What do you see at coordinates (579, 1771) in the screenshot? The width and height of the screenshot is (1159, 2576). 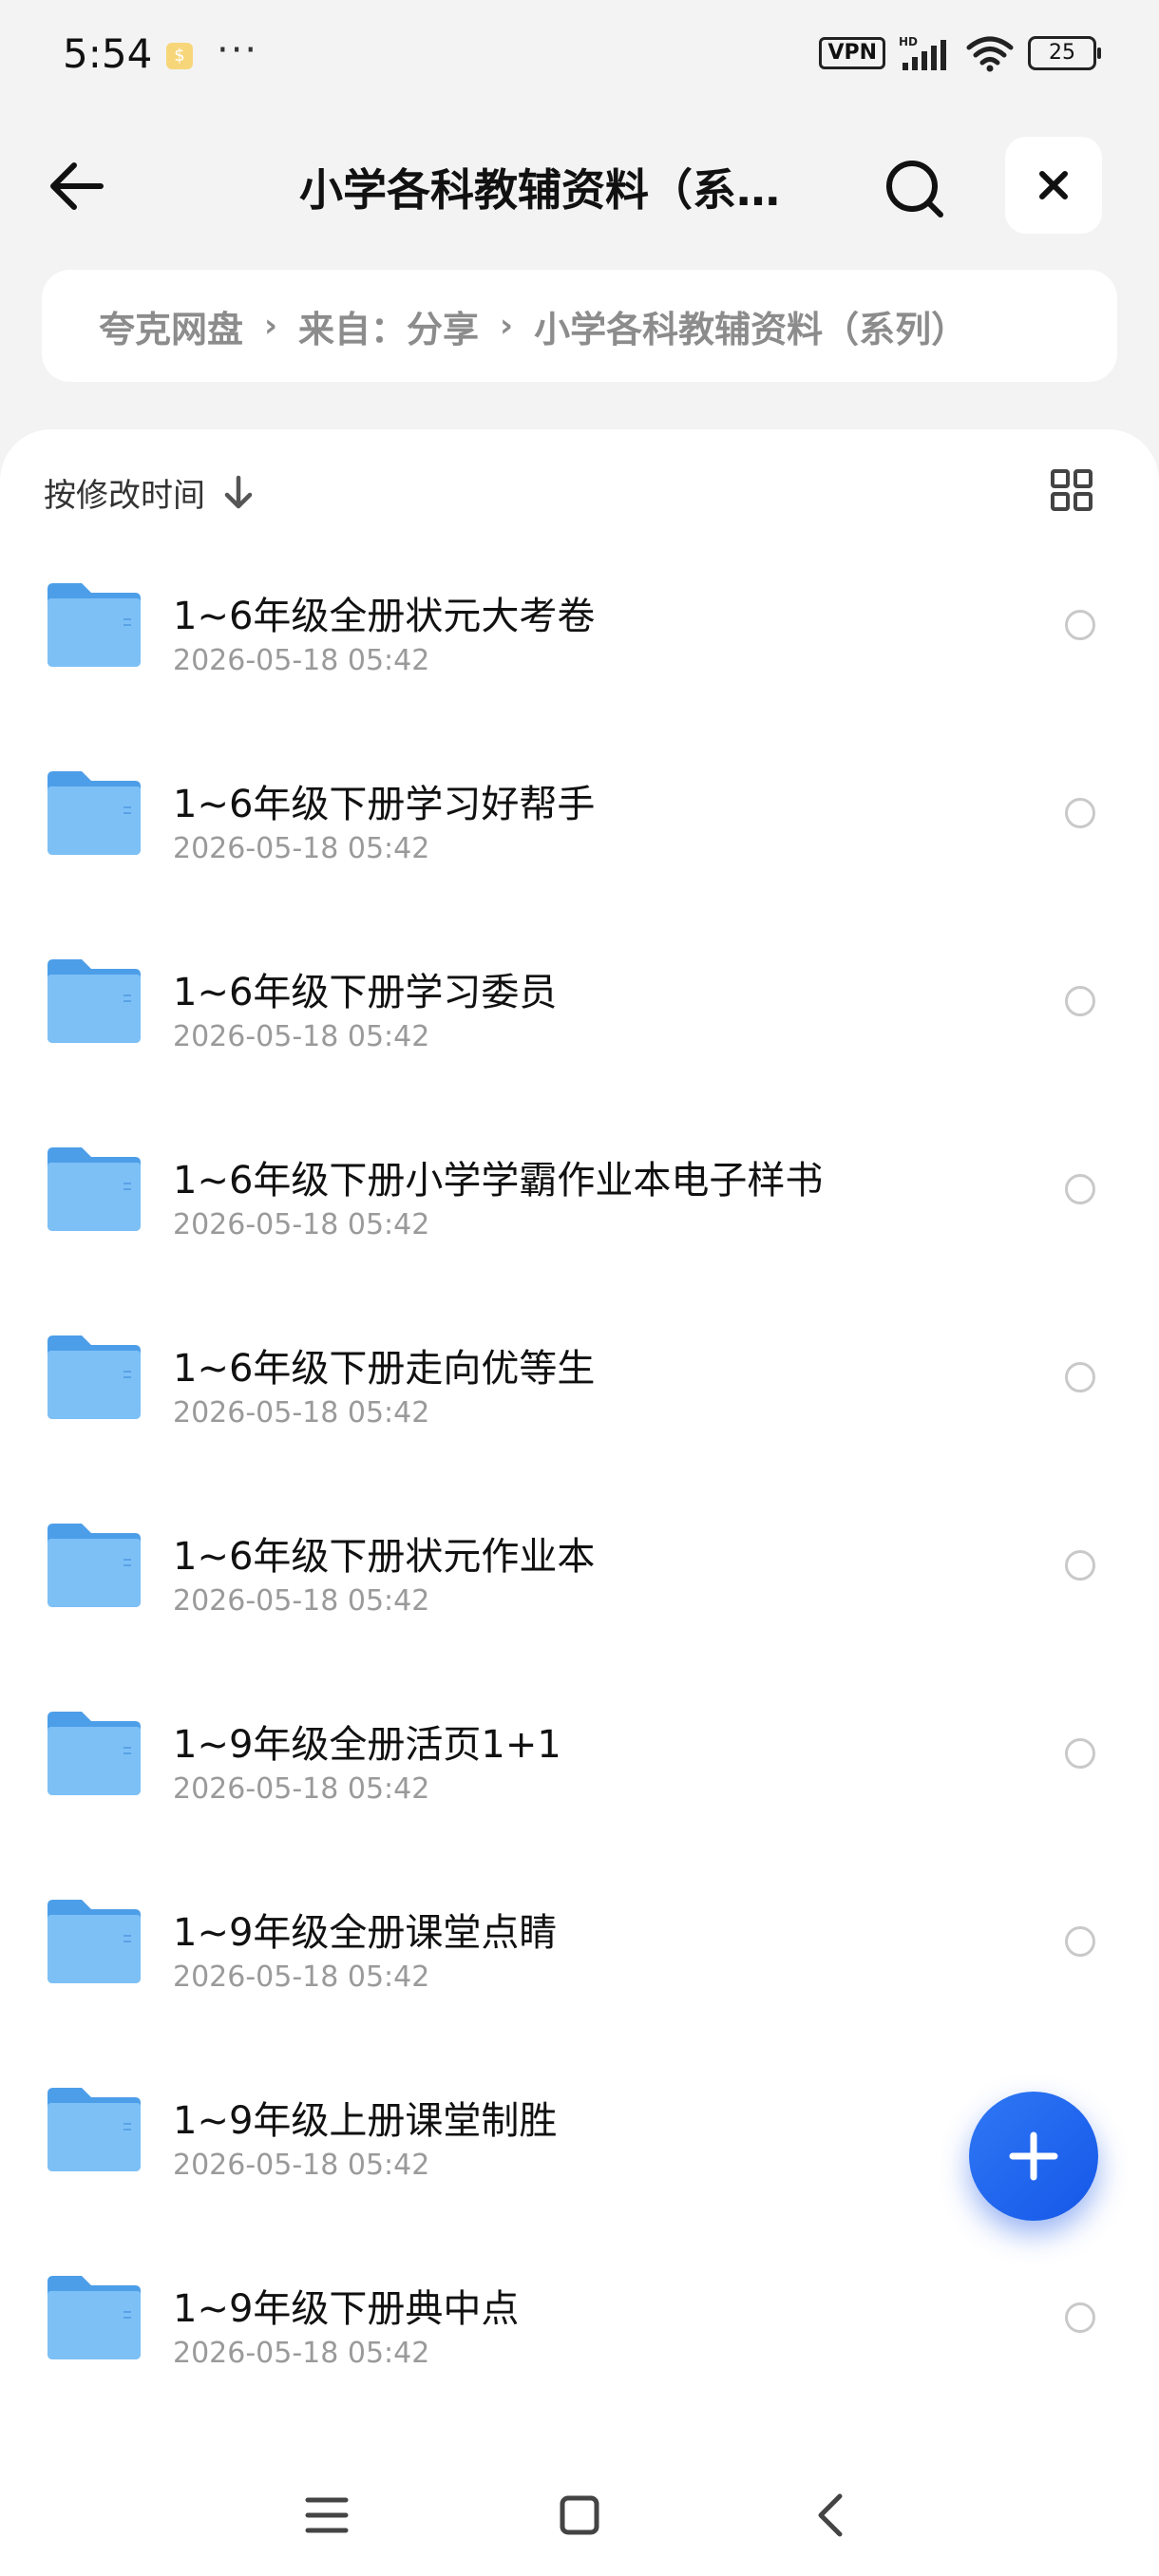 I see `file-row: 1~9年级全册活页1+1 2026-05-18 05:42` at bounding box center [579, 1771].